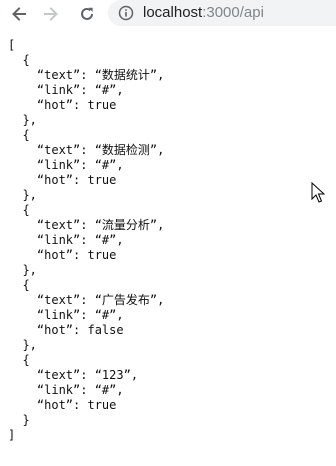  I want to click on arrow-right-icon, so click(51, 14).